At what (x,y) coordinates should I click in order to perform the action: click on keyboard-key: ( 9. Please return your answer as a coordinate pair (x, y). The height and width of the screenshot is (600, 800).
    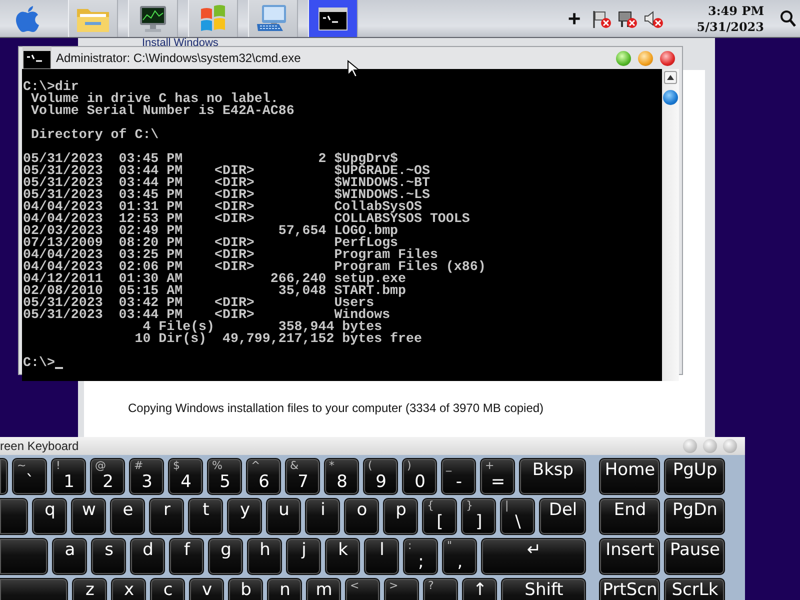
    Looking at the image, I should click on (380, 476).